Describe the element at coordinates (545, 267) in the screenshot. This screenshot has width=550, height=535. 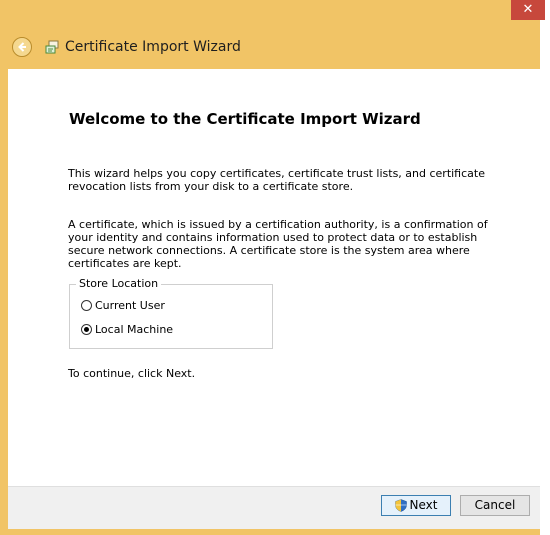
I see `window-frame-edge` at that location.